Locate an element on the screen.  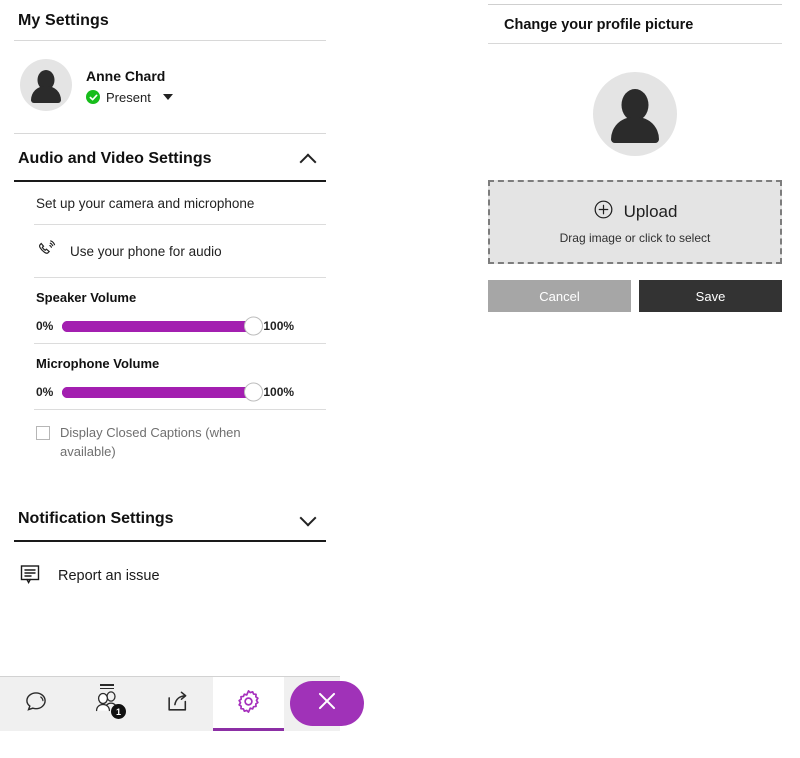
caret-down-icon is located at coordinates (167, 97).